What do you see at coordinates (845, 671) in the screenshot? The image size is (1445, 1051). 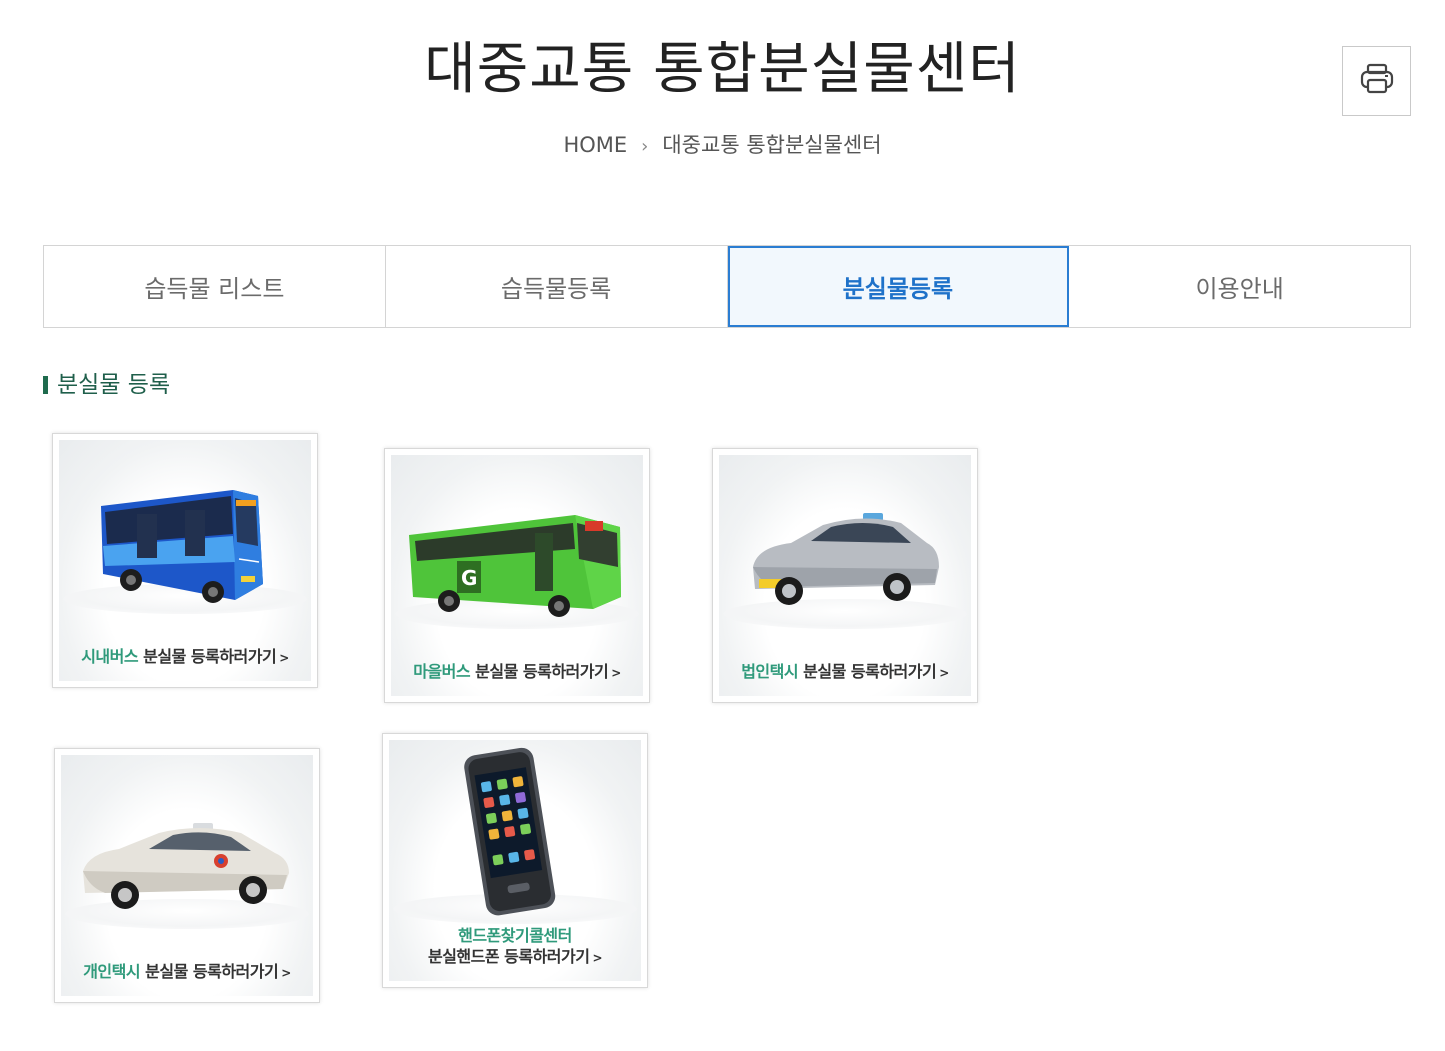 I see `card-caption: 법인택시 분실물 등록하러가기 >` at bounding box center [845, 671].